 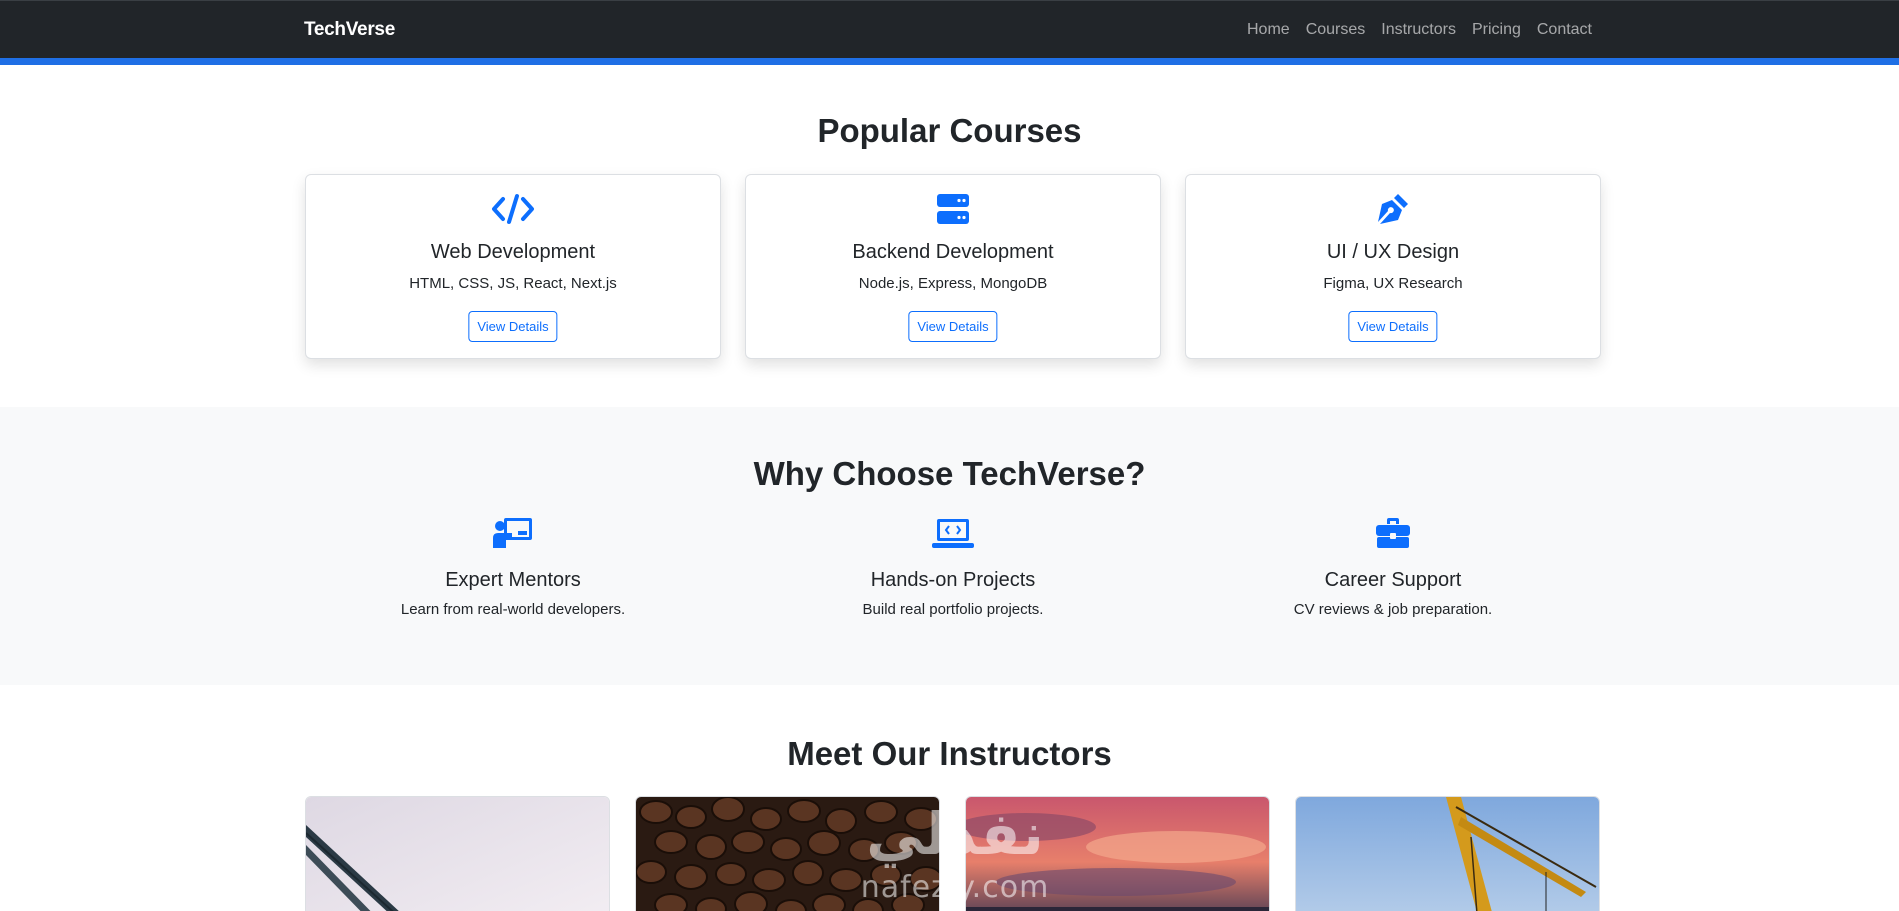 What do you see at coordinates (1336, 30) in the screenshot?
I see `nav-link-courses: Courses` at bounding box center [1336, 30].